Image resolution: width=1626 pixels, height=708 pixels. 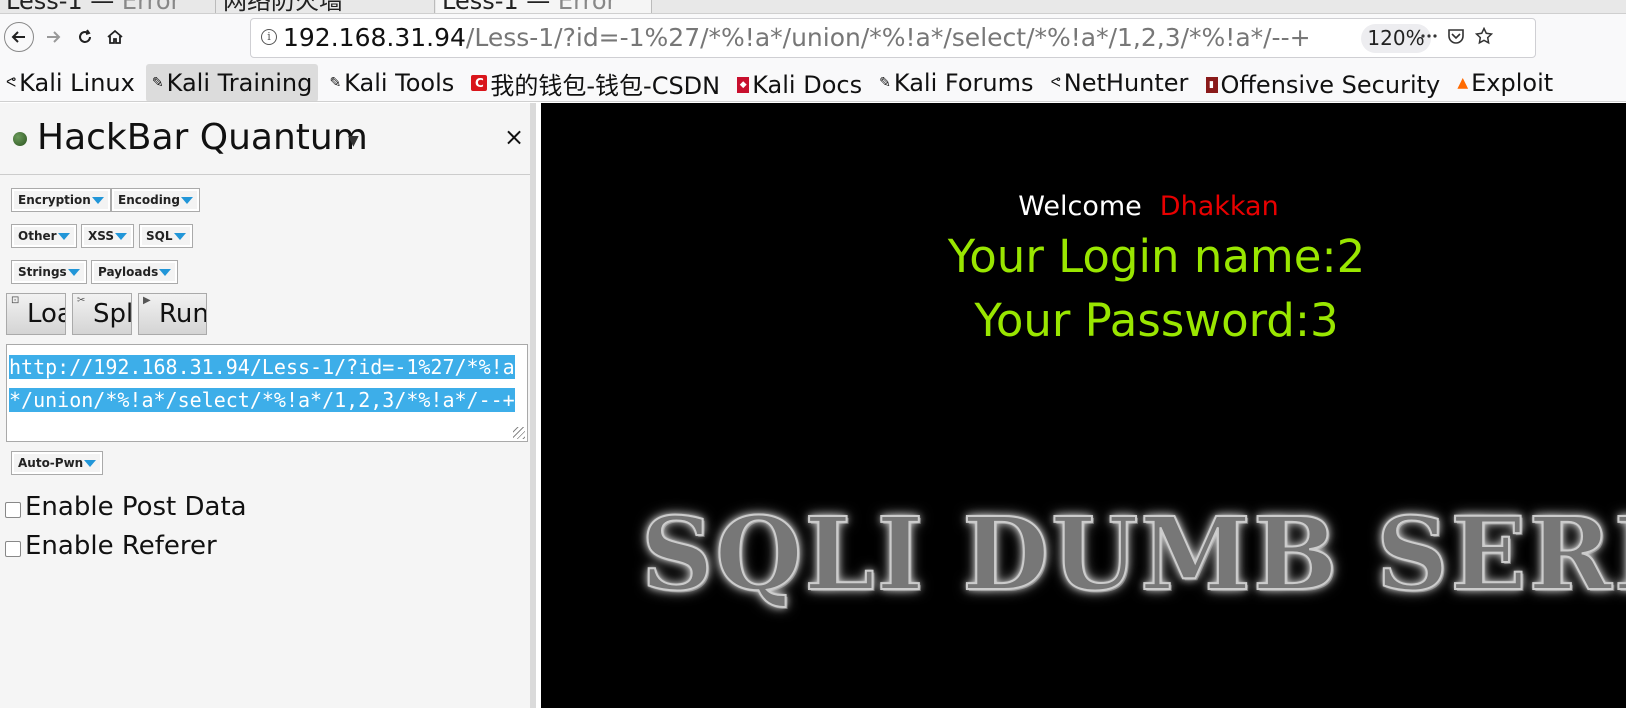 I want to click on bookmark-label: Kali Forums, so click(x=963, y=83).